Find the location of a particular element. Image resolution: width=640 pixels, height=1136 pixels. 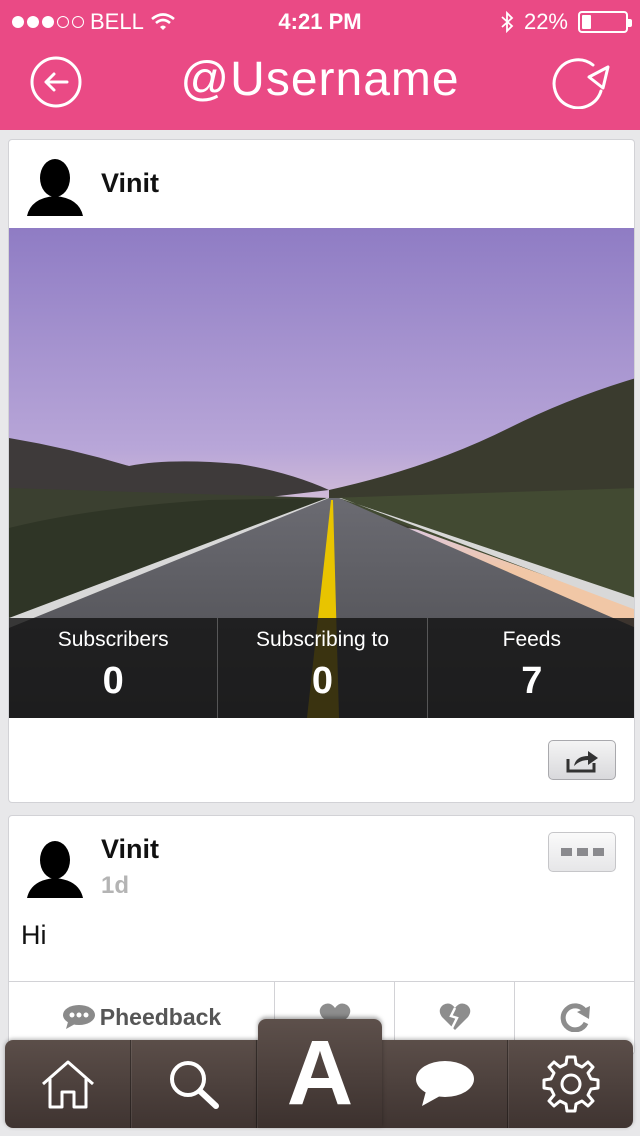

broken-heart-icon is located at coordinates (455, 1016).